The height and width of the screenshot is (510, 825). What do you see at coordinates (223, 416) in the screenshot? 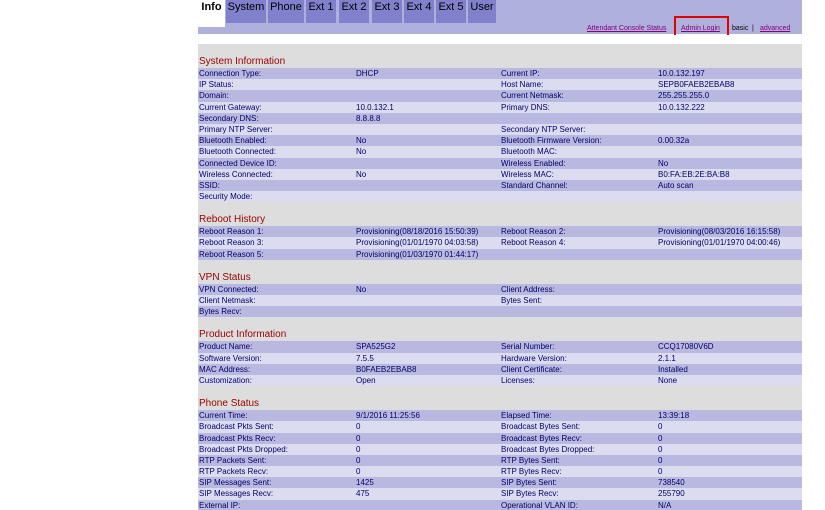
I see `field-label: Current Time:` at bounding box center [223, 416].